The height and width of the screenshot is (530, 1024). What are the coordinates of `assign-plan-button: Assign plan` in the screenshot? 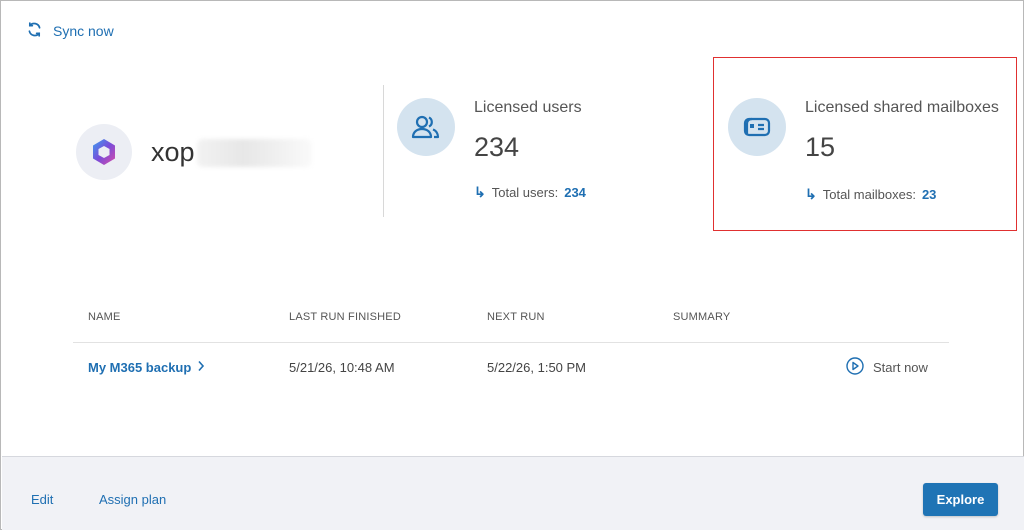 It's located at (132, 499).